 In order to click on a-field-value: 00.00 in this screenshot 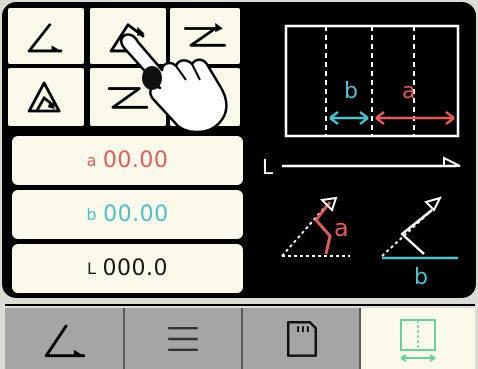, I will do `click(135, 160)`.